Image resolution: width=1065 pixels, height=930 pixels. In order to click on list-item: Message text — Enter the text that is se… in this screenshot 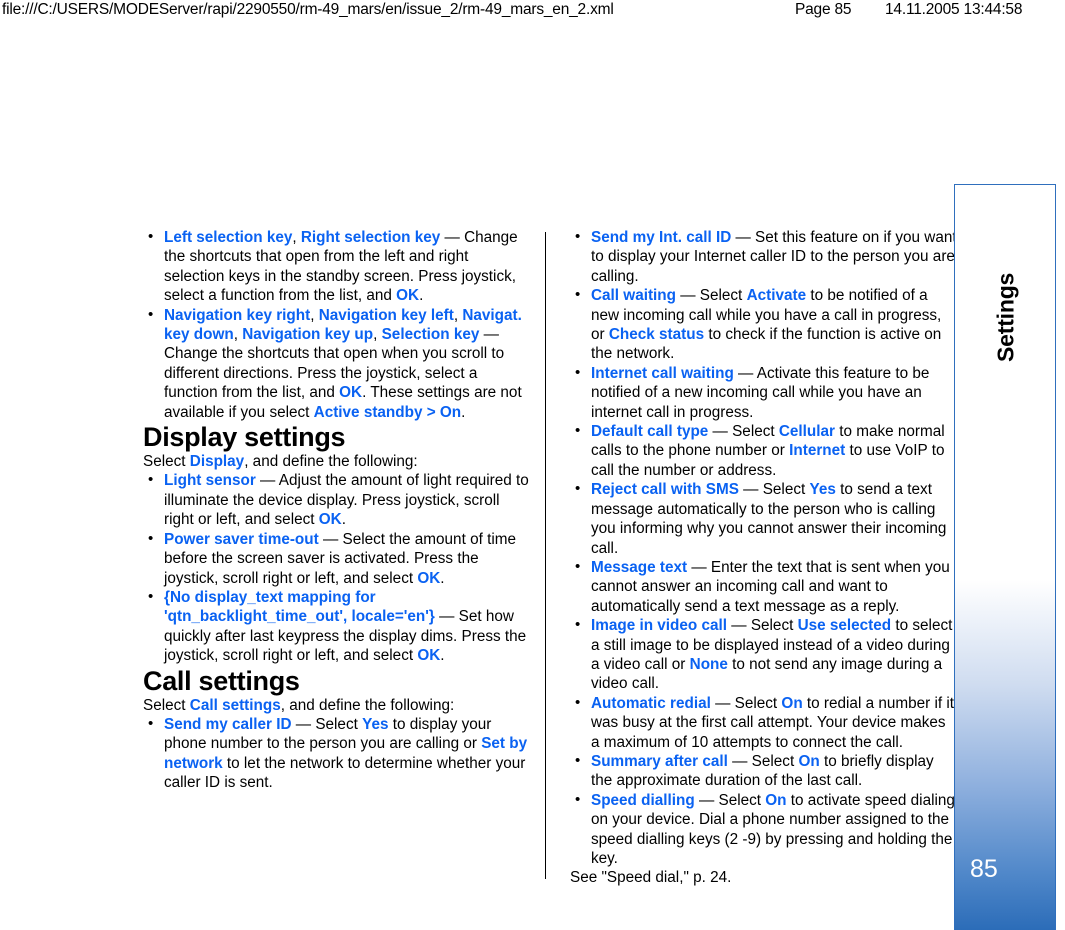, I will do `click(764, 586)`.